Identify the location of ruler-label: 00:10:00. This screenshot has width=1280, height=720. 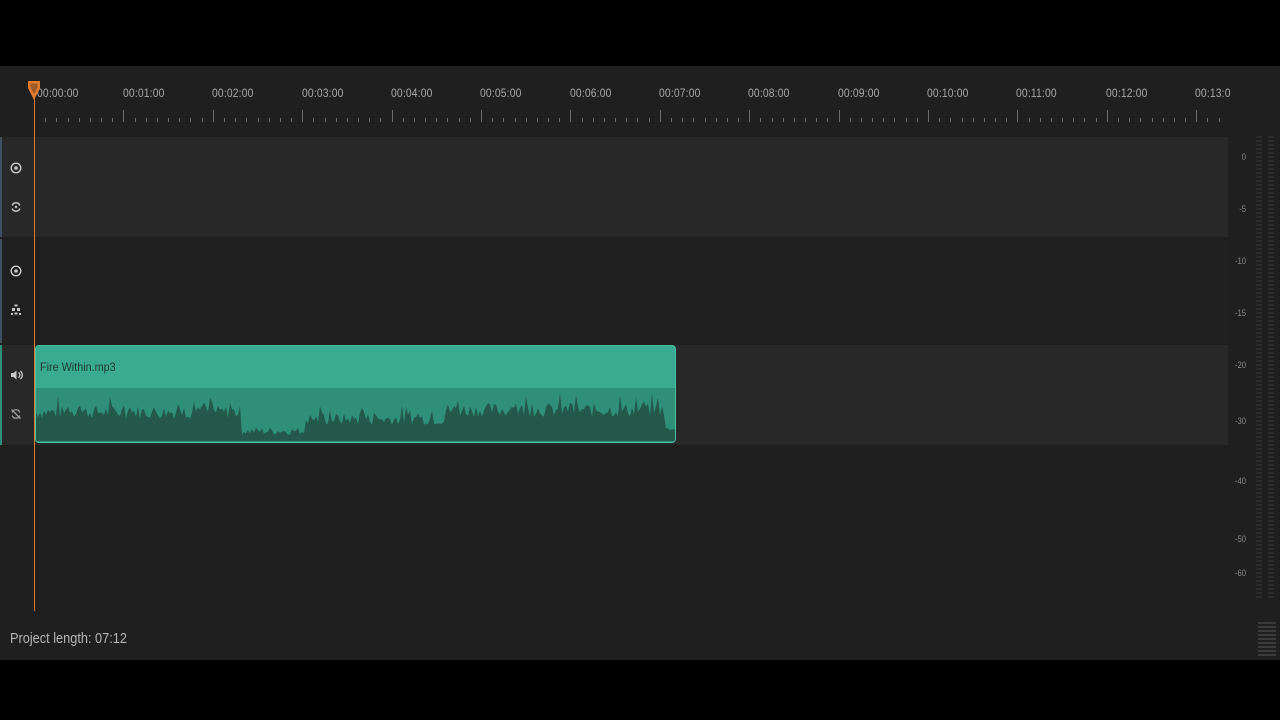
(948, 93).